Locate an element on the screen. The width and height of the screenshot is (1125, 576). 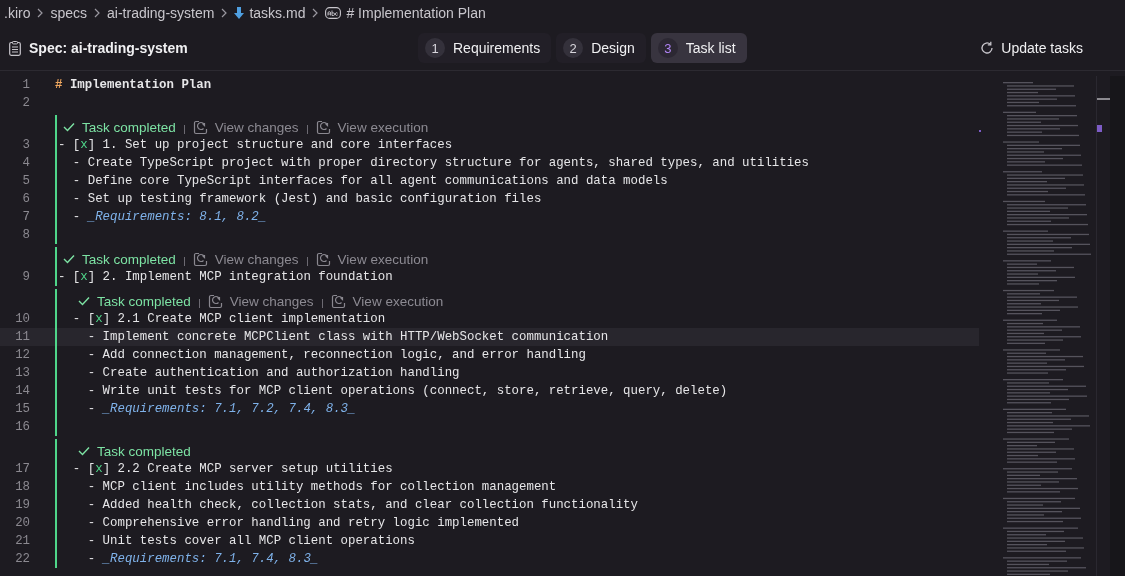
code-text: - Unit tests cover all MCP client operations is located at coordinates (250, 541).